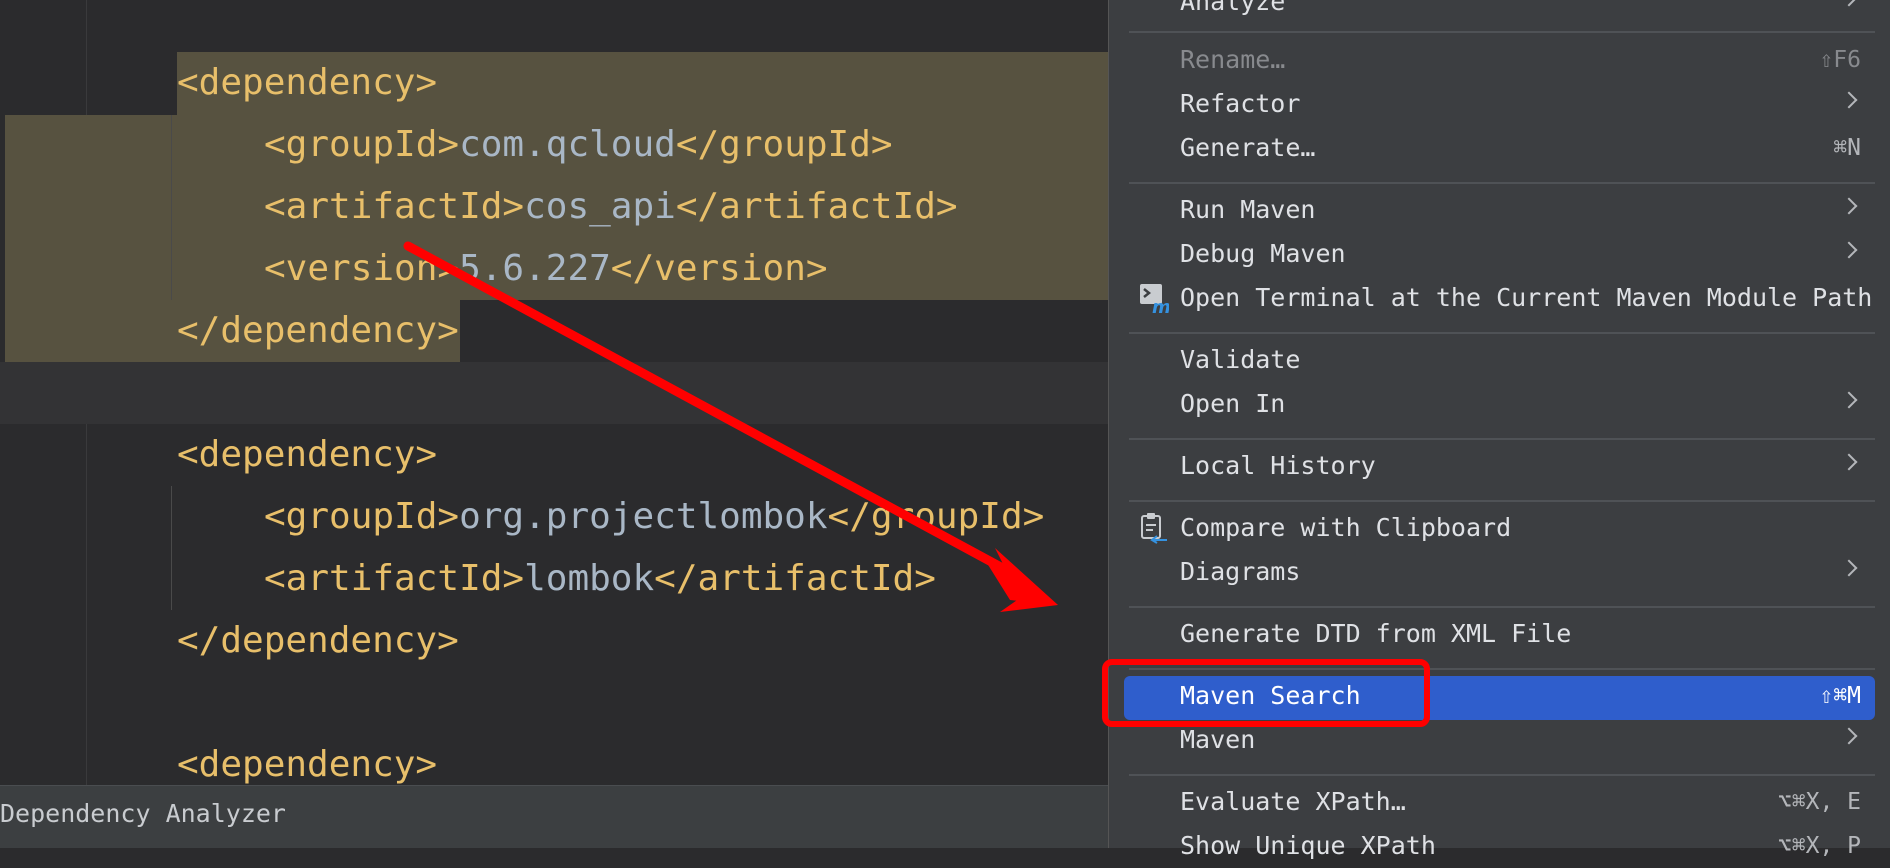 Image resolution: width=1890 pixels, height=868 pixels. I want to click on status-bar: Dependency Analyzer, so click(554, 816).